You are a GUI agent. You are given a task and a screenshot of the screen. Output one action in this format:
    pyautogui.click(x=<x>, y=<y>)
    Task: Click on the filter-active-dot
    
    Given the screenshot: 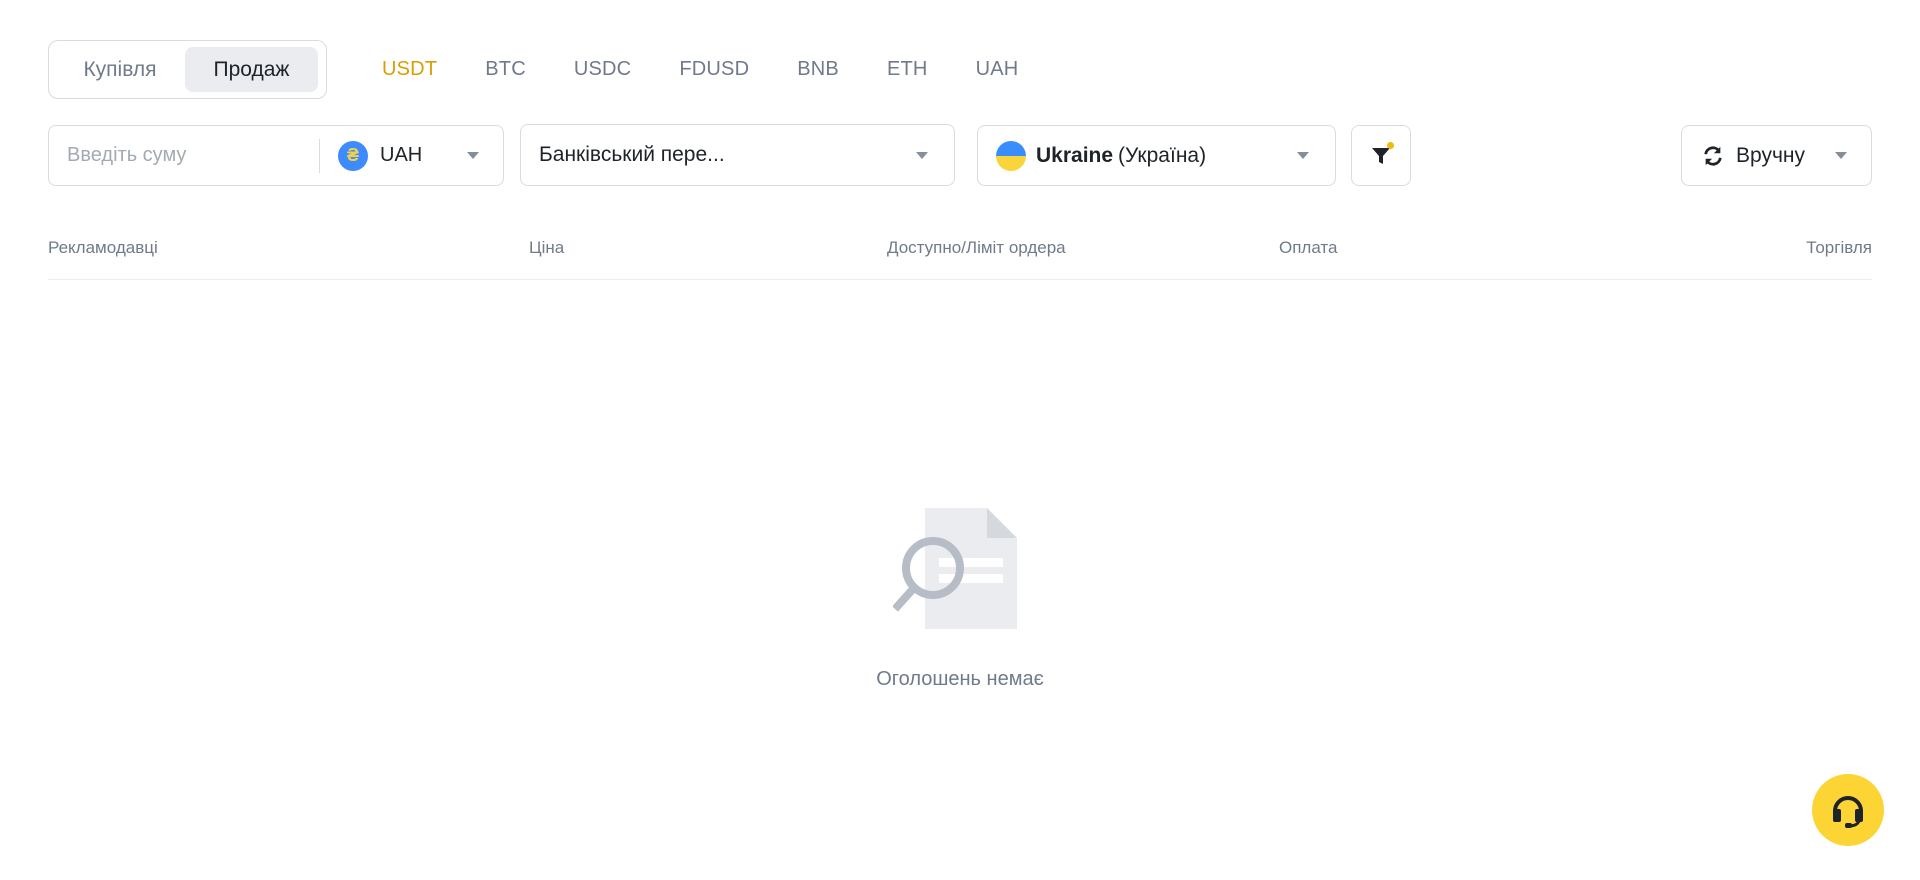 What is the action you would take?
    pyautogui.click(x=1390, y=145)
    